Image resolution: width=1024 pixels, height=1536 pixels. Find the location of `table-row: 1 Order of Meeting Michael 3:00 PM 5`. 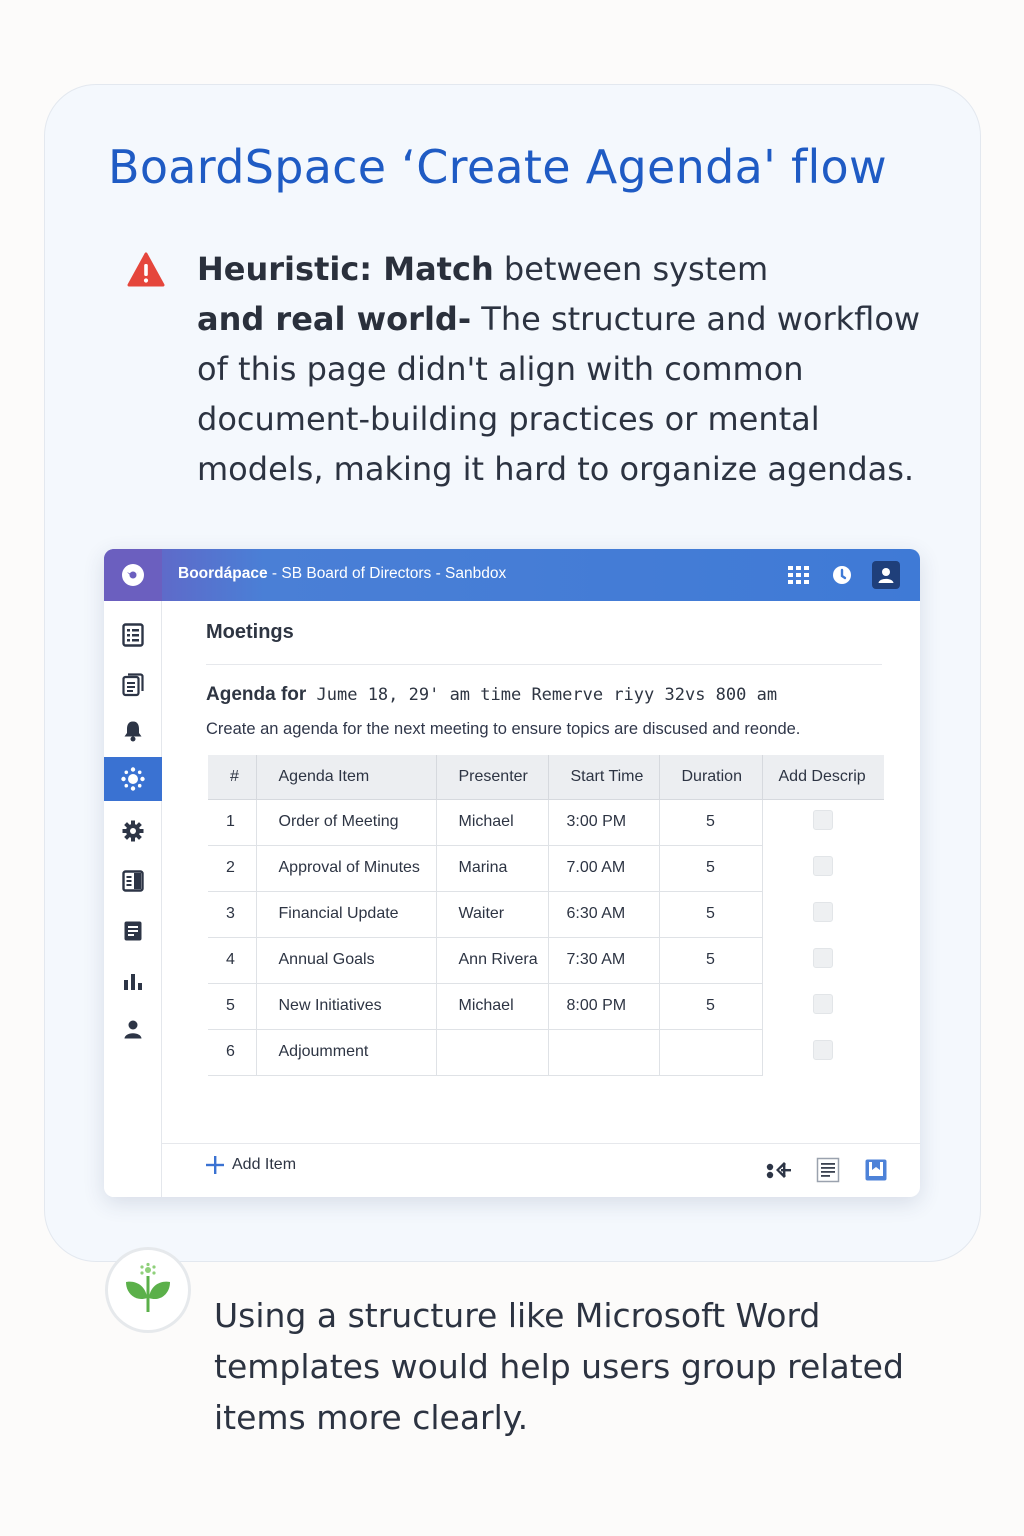

table-row: 1 Order of Meeting Michael 3:00 PM 5 is located at coordinates (546, 822).